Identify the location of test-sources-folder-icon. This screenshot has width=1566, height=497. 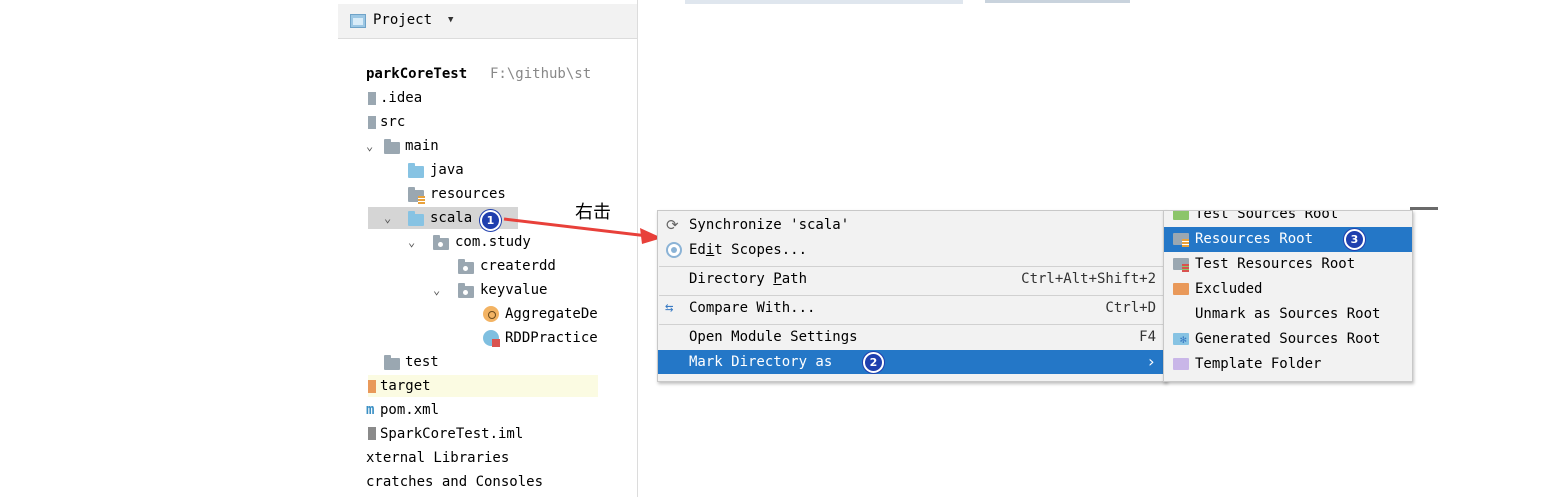
(1181, 215).